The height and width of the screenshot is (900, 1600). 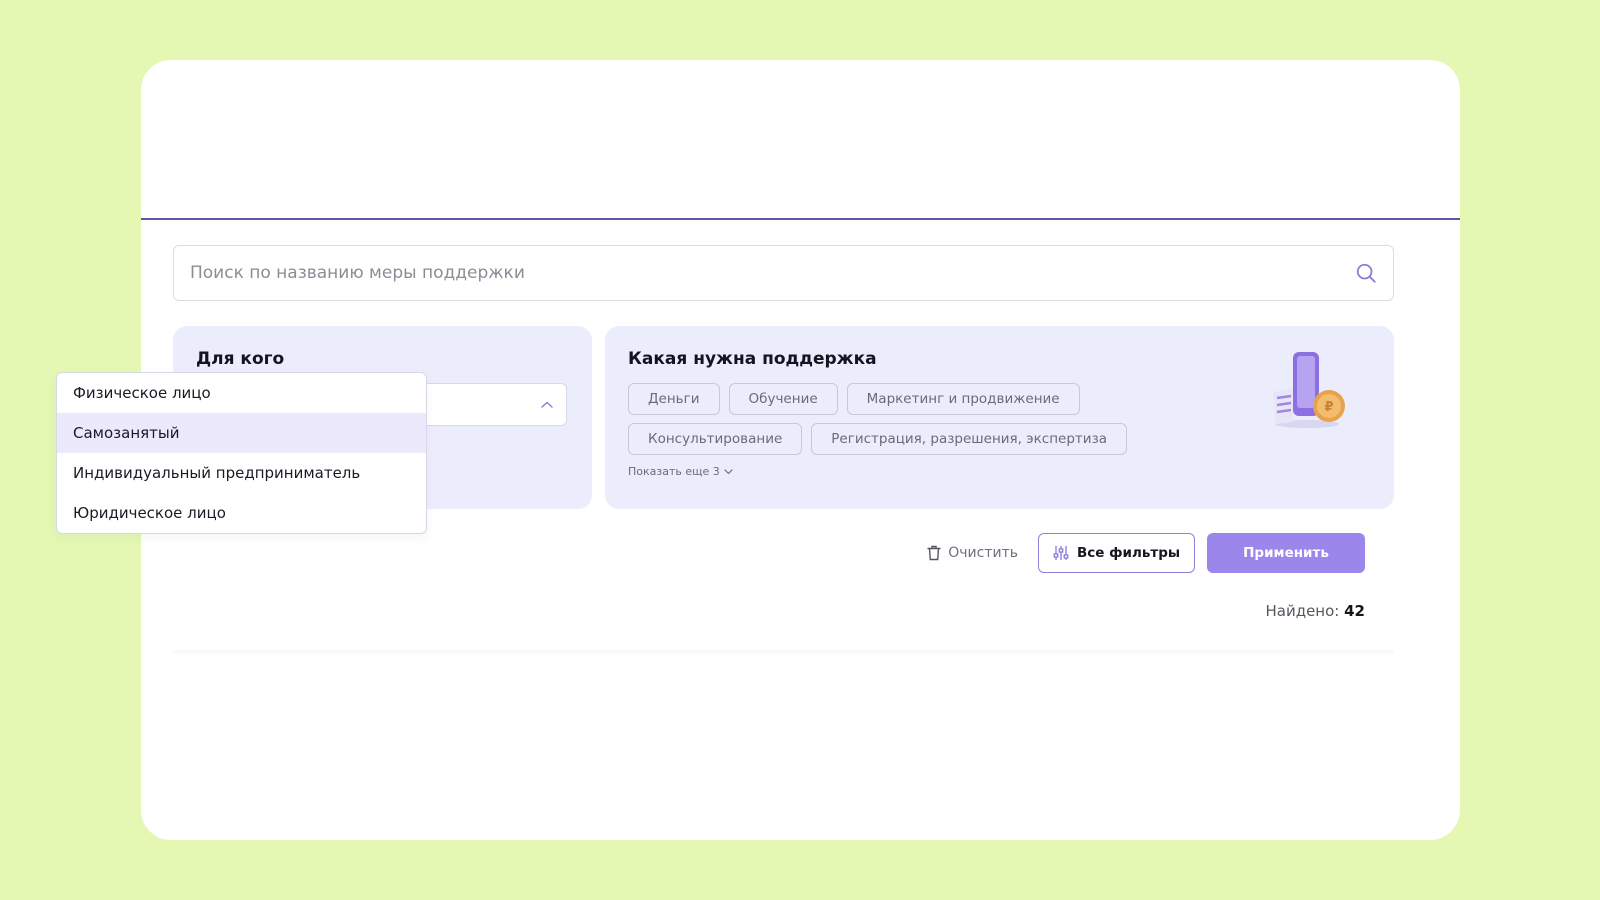 I want to click on chip-consulting: Консультирование, so click(x=715, y=439).